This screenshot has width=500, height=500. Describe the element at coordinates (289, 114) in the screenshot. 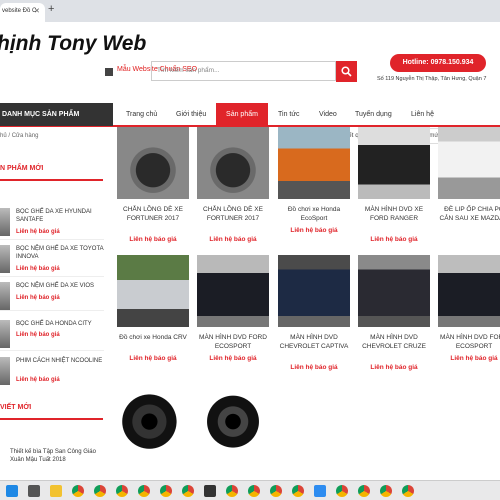

I see `nav-item-news: Tin tức` at that location.